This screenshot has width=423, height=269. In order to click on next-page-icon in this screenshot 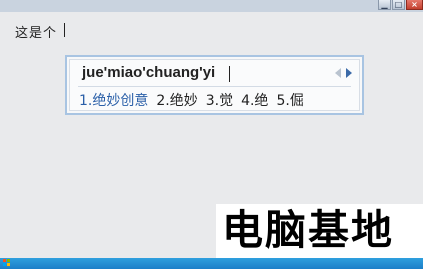, I will do `click(349, 73)`.